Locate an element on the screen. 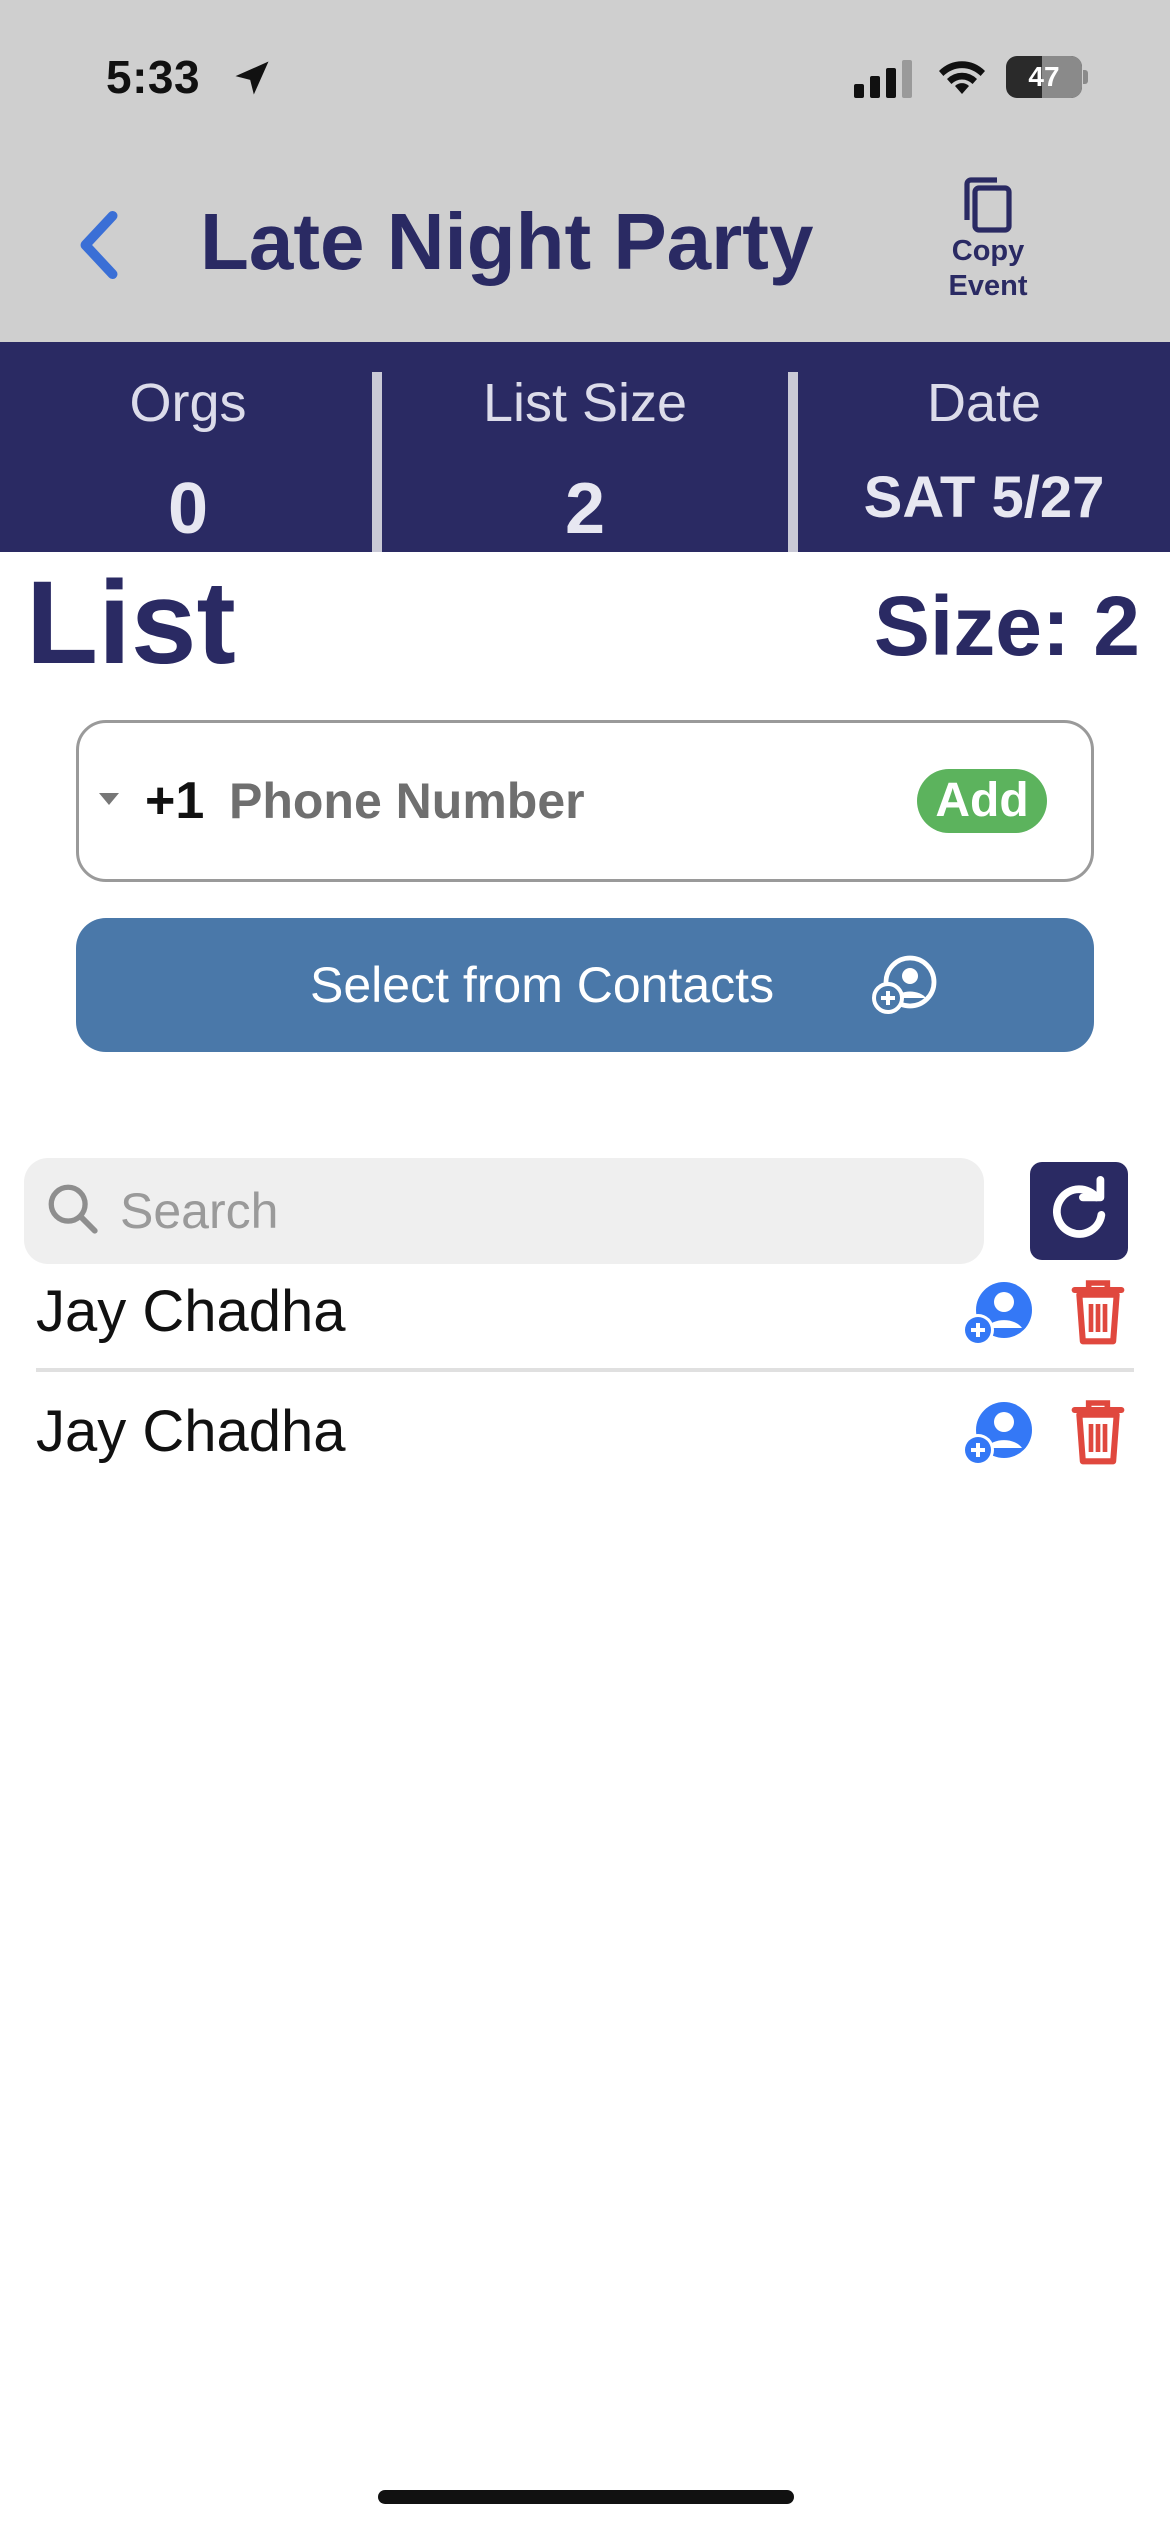 The width and height of the screenshot is (1170, 2532). list-title: List is located at coordinates (131, 623).